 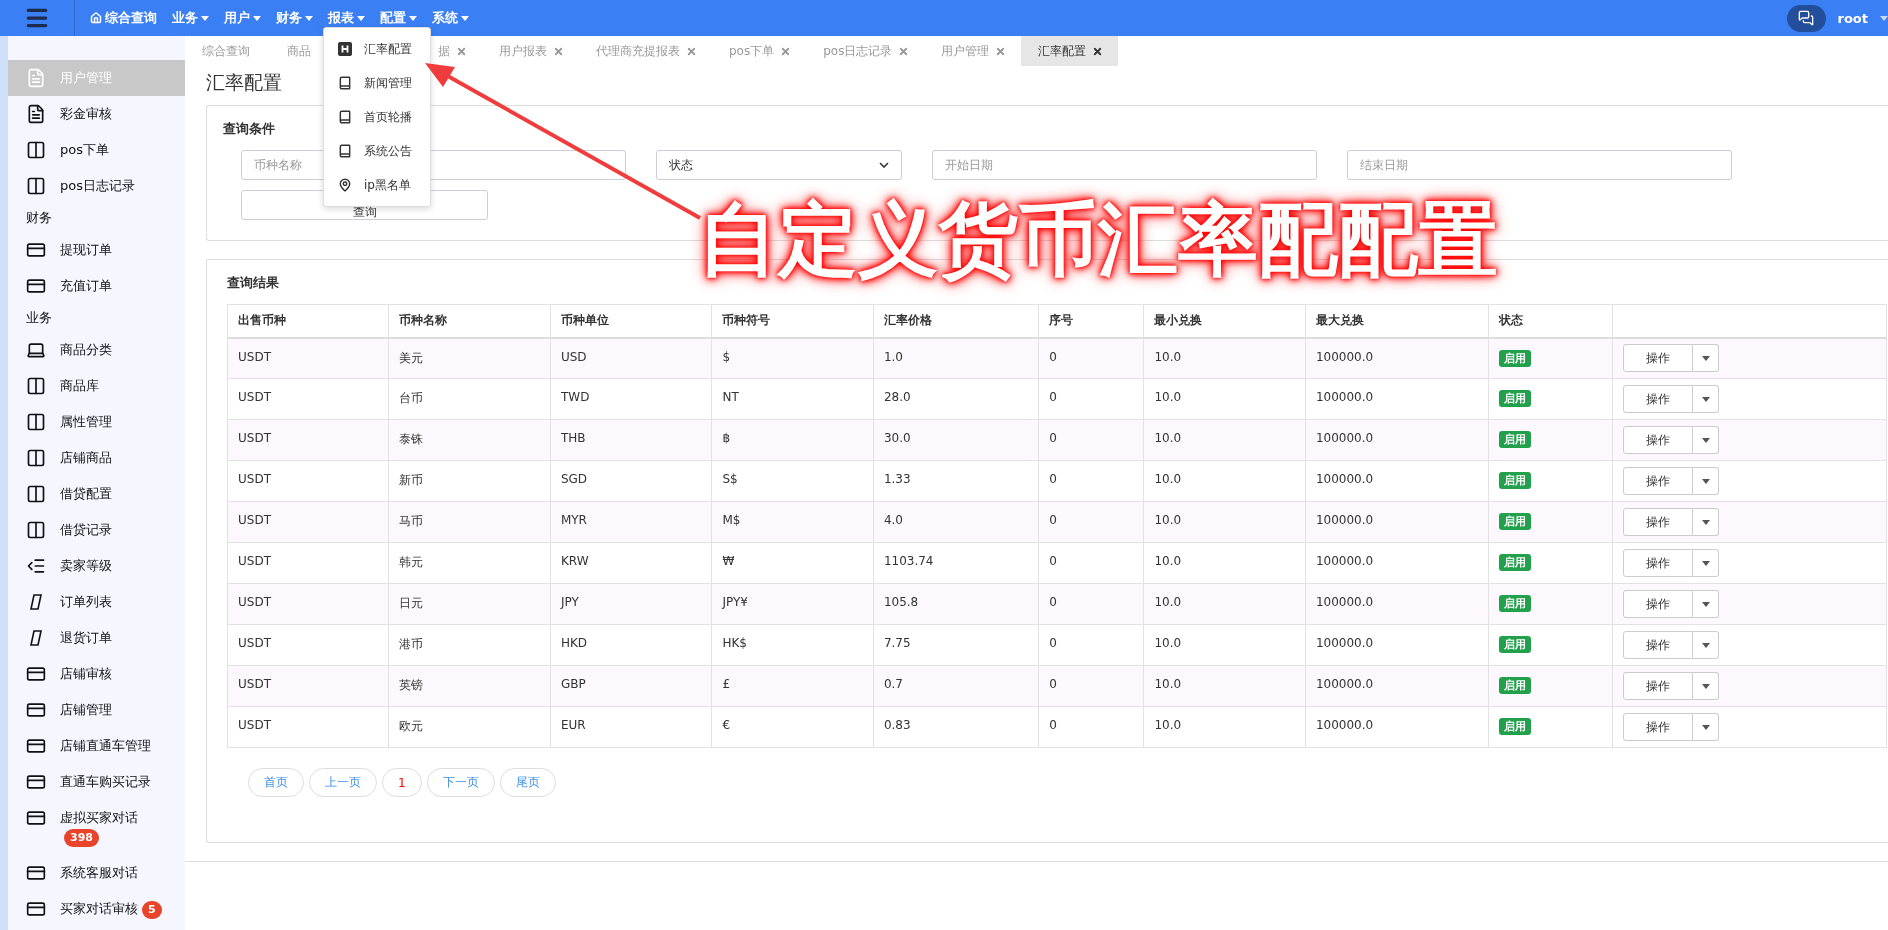 I want to click on table-cell: SGD, so click(x=631, y=481).